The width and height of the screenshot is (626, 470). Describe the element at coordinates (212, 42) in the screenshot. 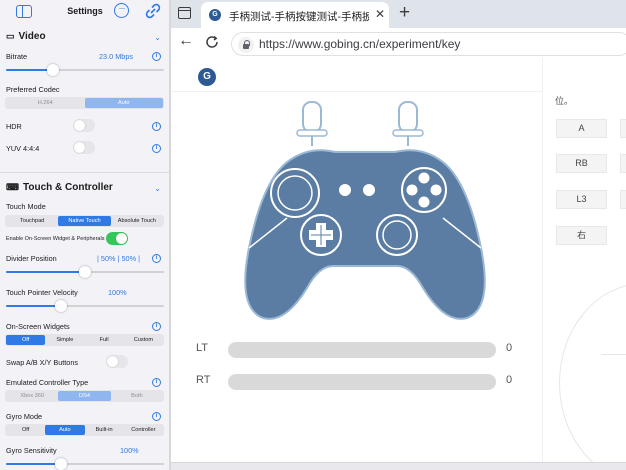

I see `reload-icon` at that location.